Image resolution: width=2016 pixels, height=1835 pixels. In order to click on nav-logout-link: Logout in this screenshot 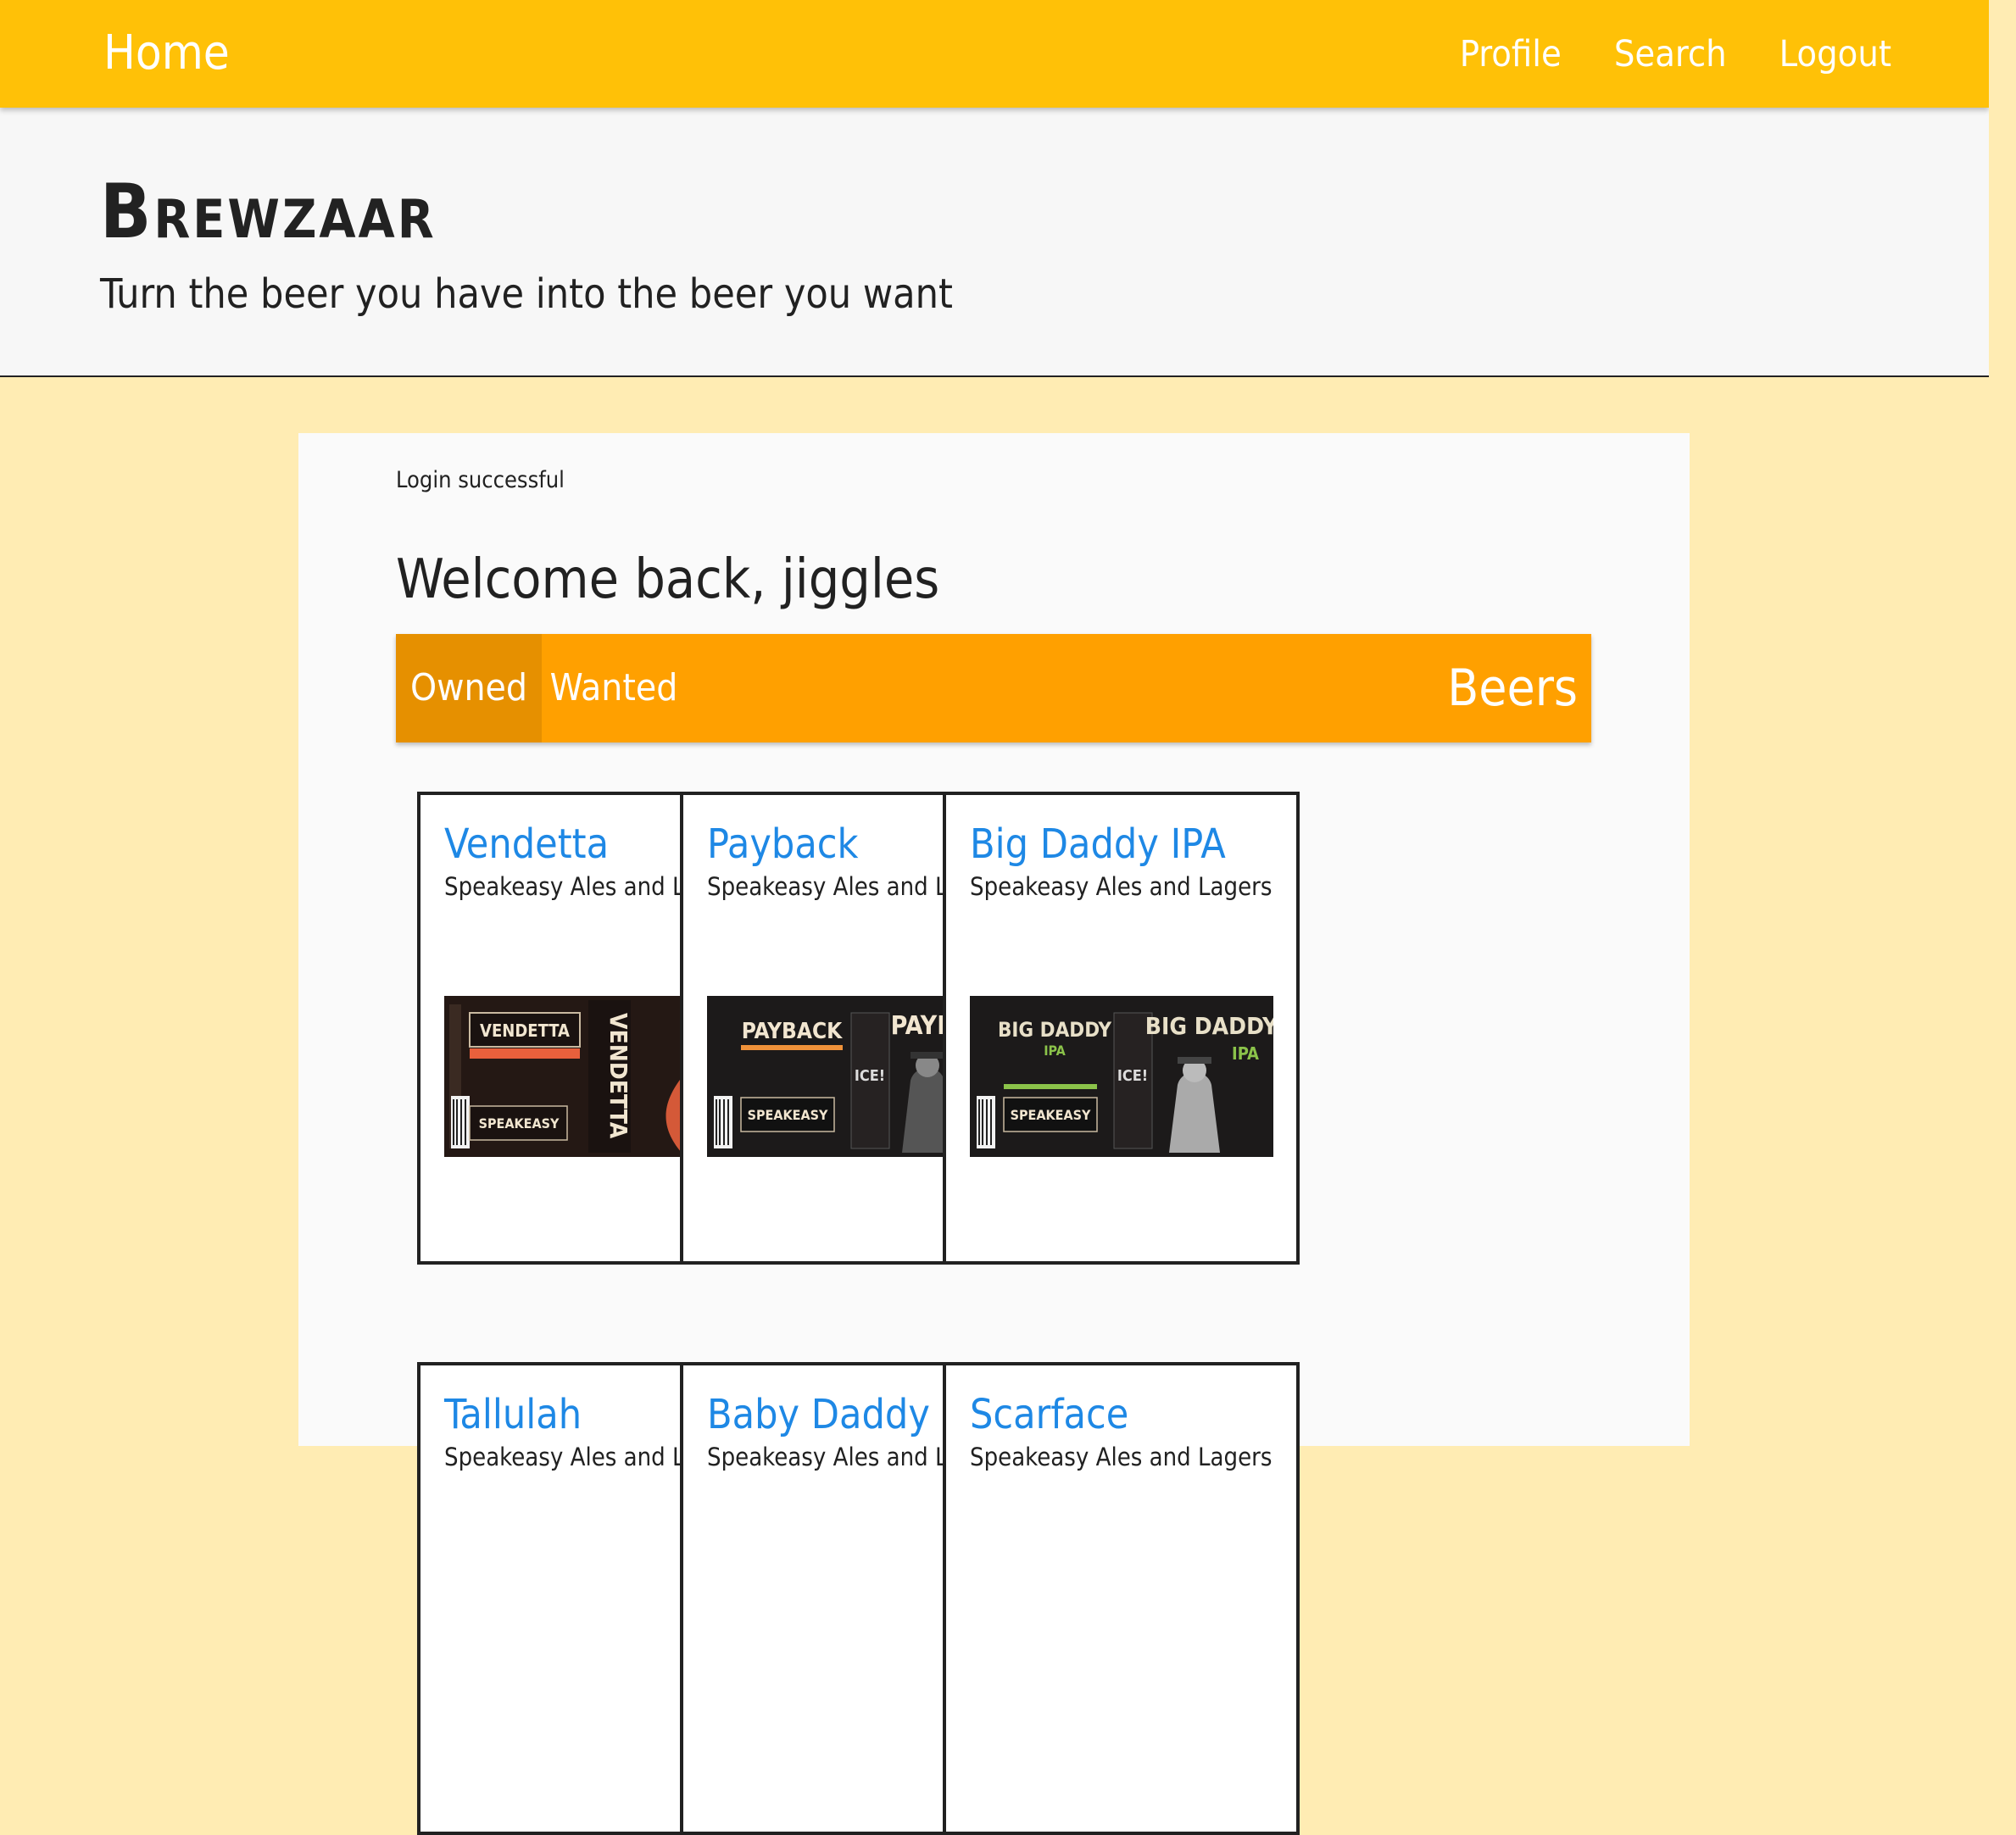, I will do `click(1835, 54)`.